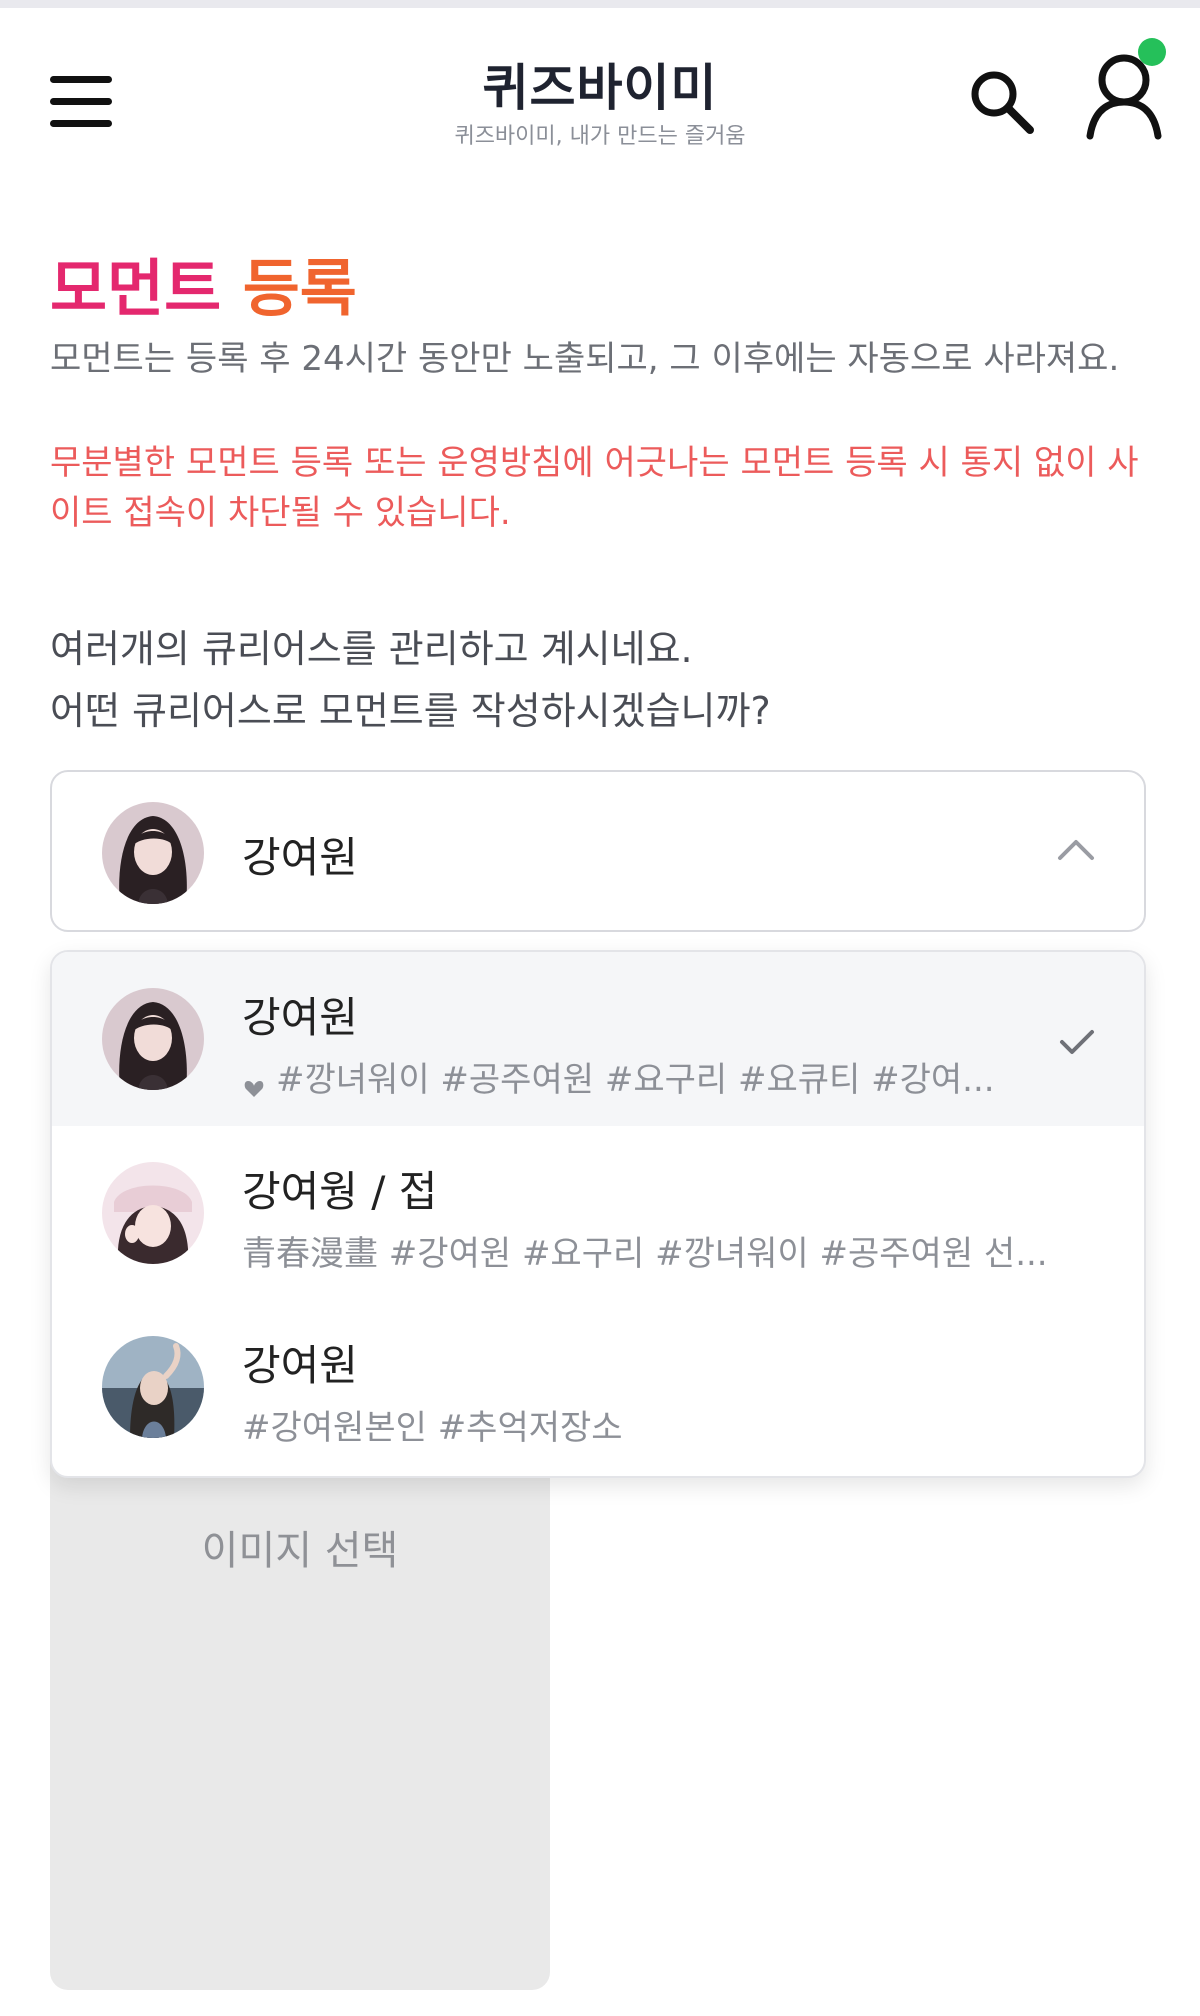 Image resolution: width=1200 pixels, height=2016 pixels. What do you see at coordinates (300, 857) in the screenshot?
I see `selected-profile-name: 강여원` at bounding box center [300, 857].